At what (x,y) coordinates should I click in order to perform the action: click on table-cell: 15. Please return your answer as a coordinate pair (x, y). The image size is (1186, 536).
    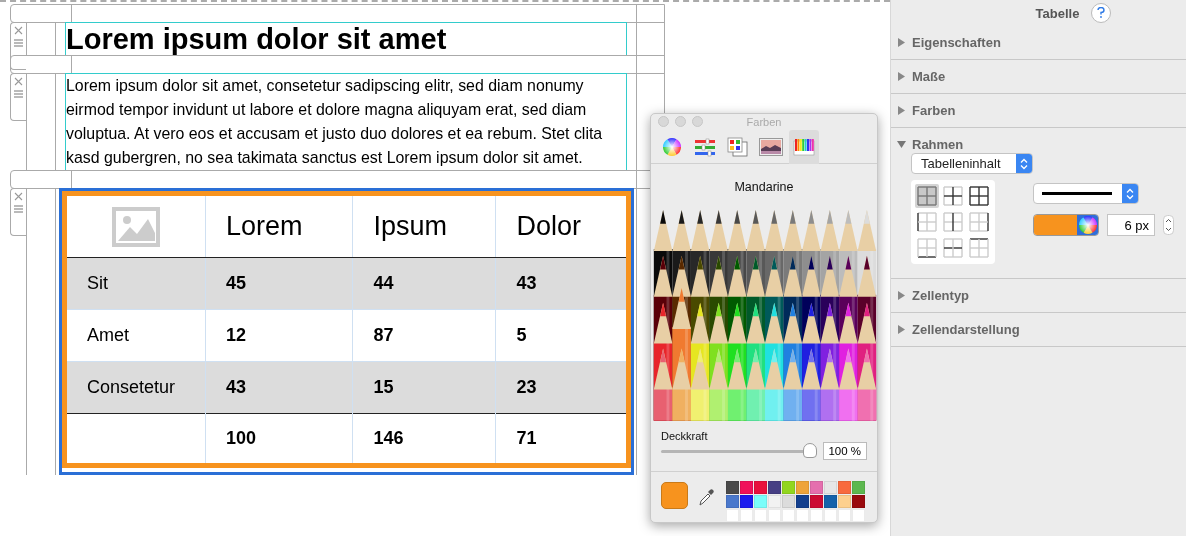
    Looking at the image, I should click on (424, 387).